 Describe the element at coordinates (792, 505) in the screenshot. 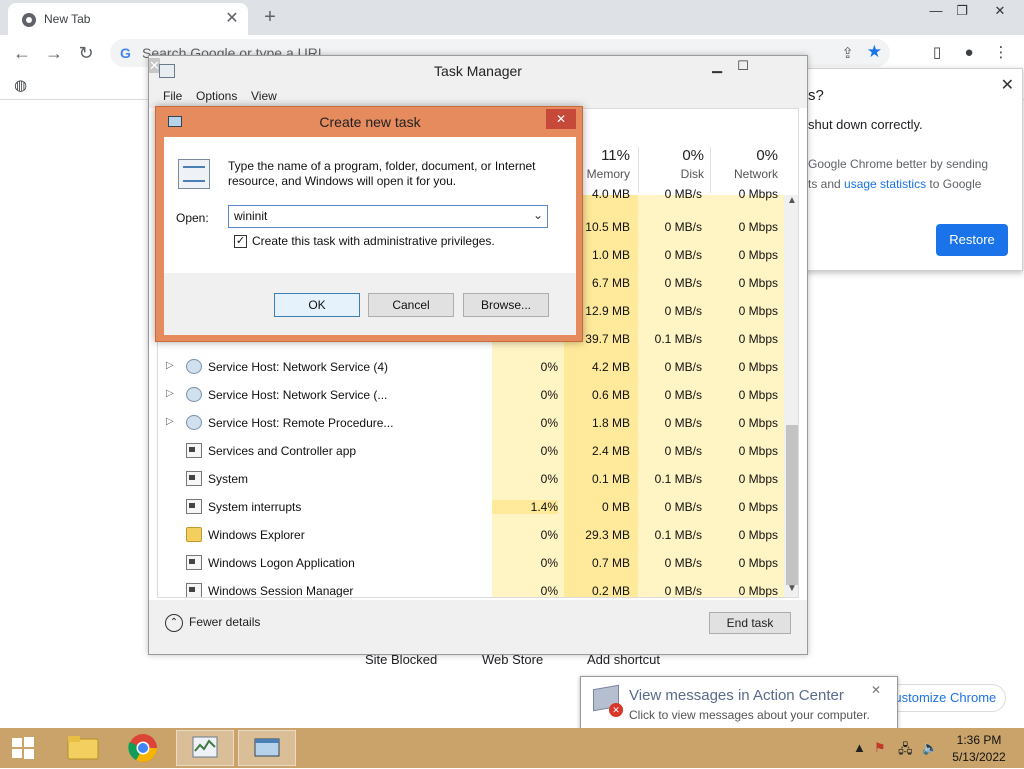

I see `scroll-thumb` at that location.